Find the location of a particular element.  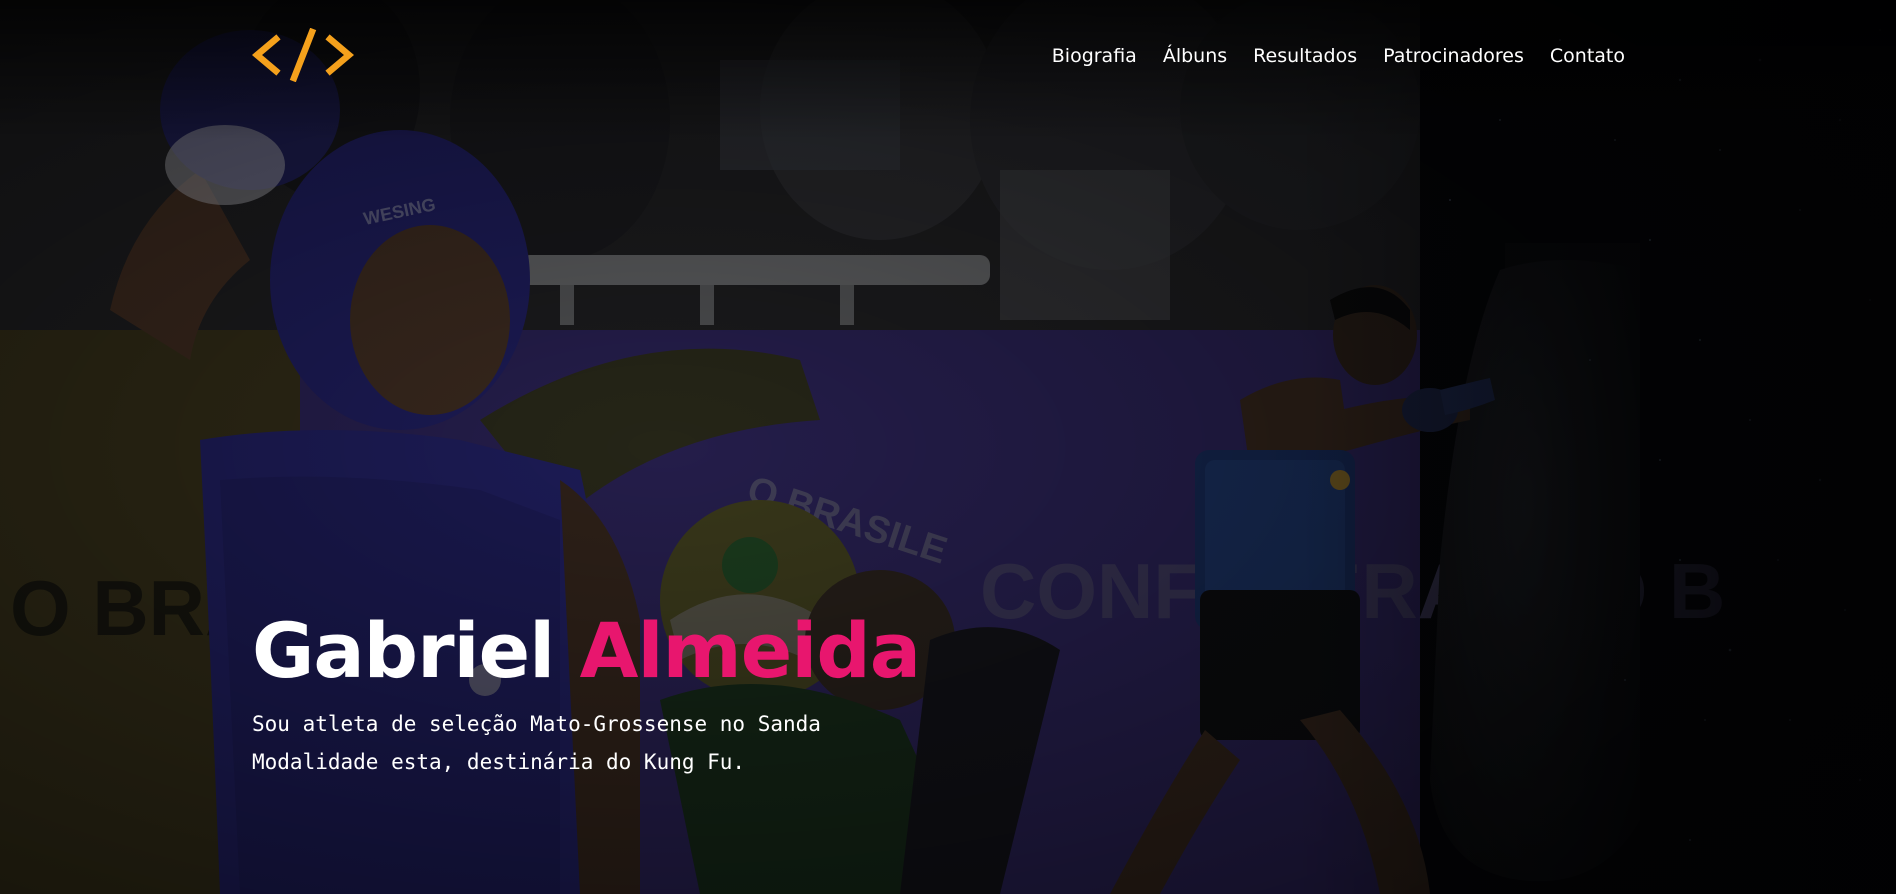

logo-link is located at coordinates (303, 57).